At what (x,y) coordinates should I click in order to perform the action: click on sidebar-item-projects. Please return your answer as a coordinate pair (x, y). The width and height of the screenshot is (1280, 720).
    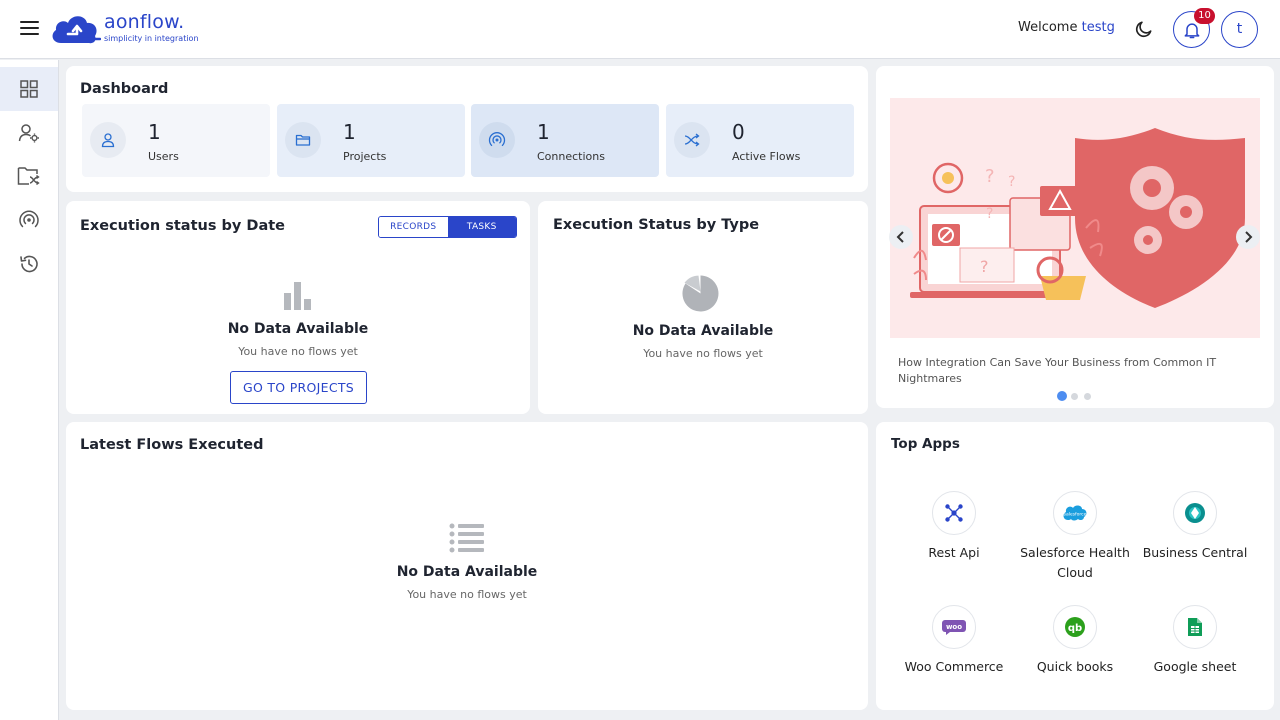
    Looking at the image, I should click on (29, 176).